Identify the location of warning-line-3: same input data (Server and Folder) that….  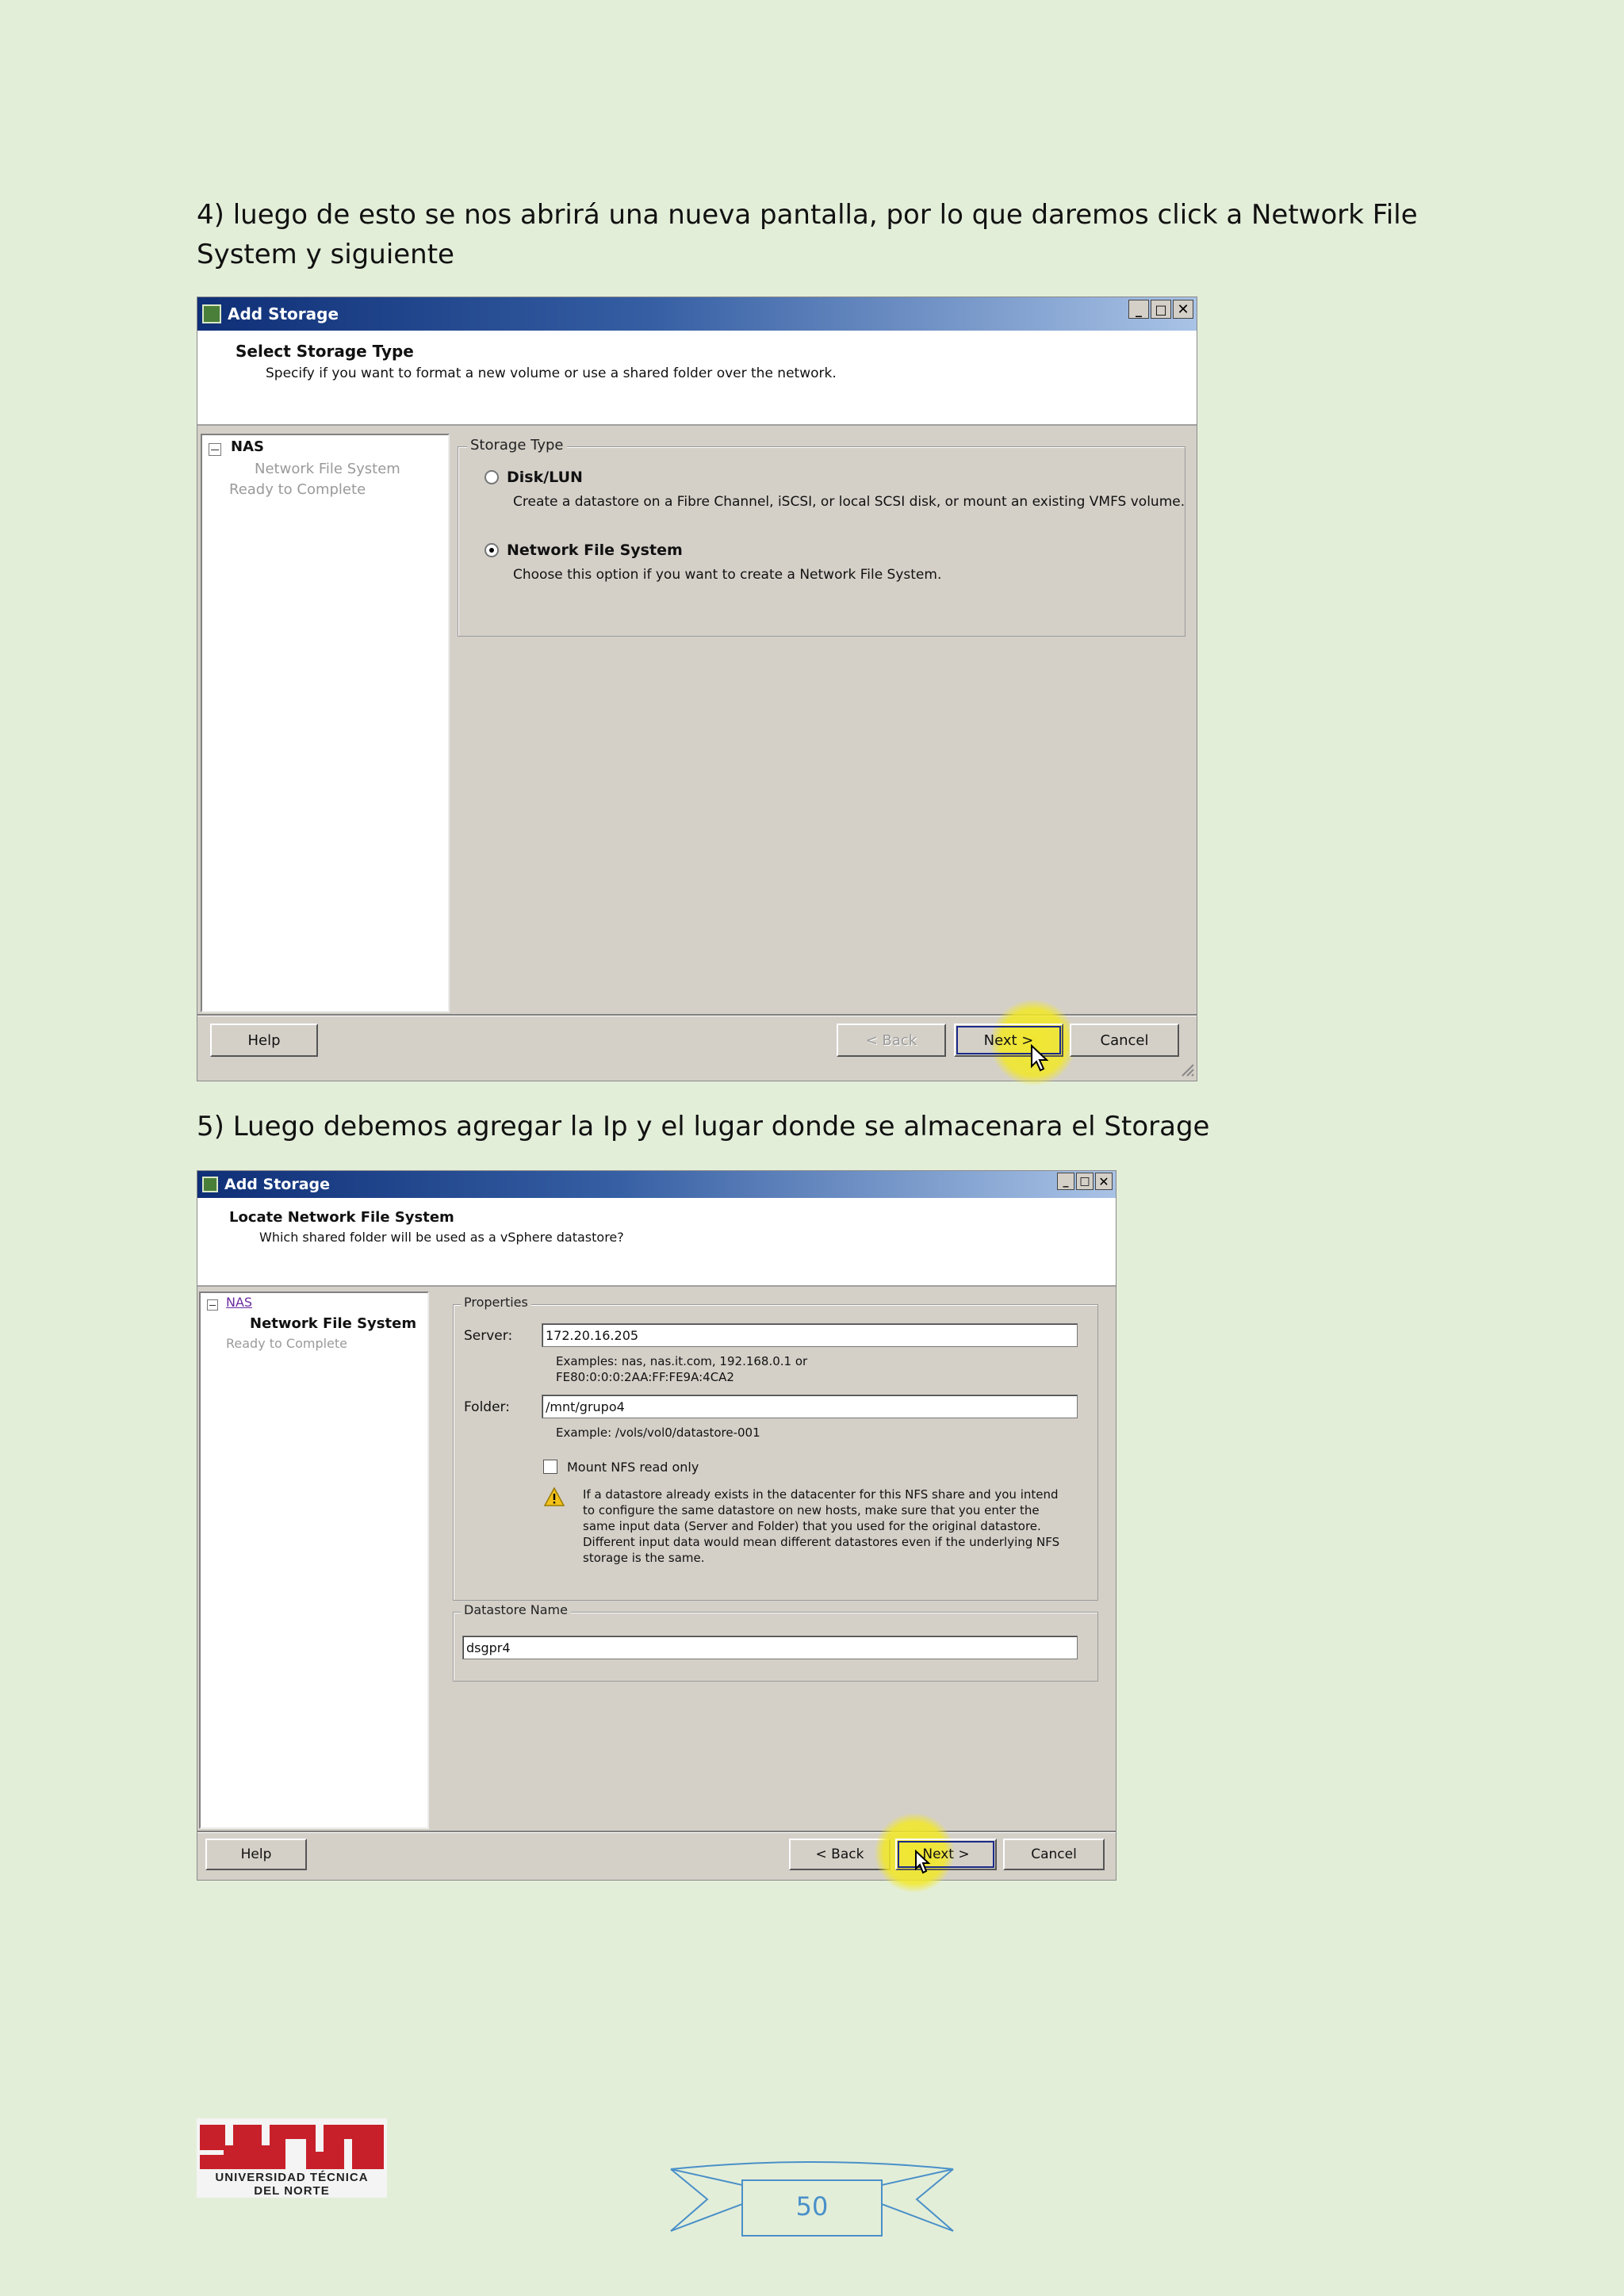
(812, 1526).